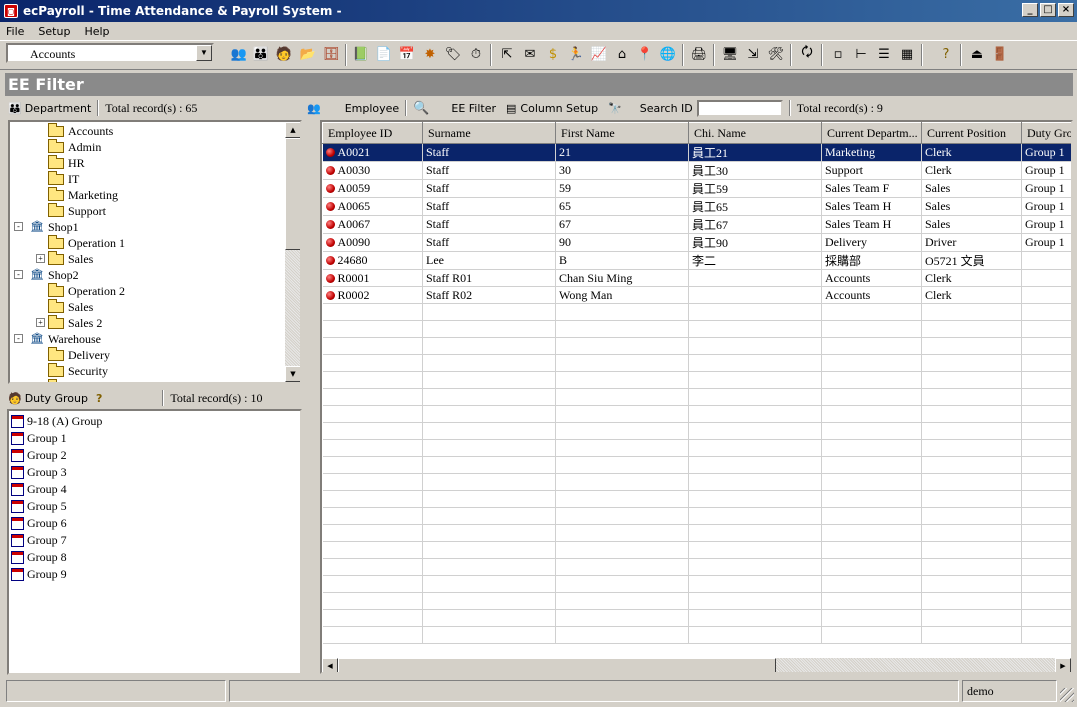  Describe the element at coordinates (696, 295) in the screenshot. I see `table-row: R0002 Staff R02 Wong Man Accounts Clerk` at that location.